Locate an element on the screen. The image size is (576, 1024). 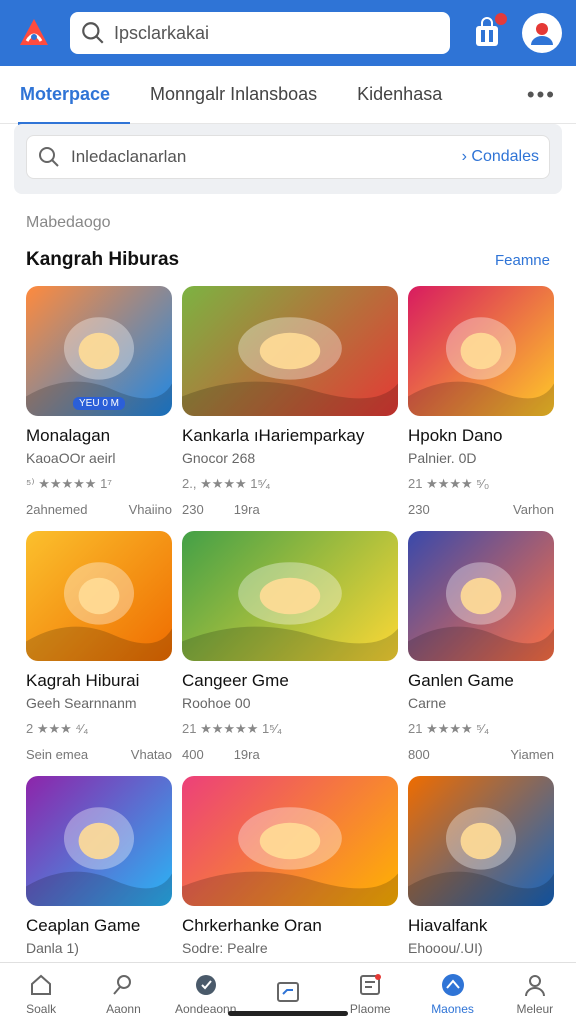
game-developer: Palnier. 0D is located at coordinates (442, 458).